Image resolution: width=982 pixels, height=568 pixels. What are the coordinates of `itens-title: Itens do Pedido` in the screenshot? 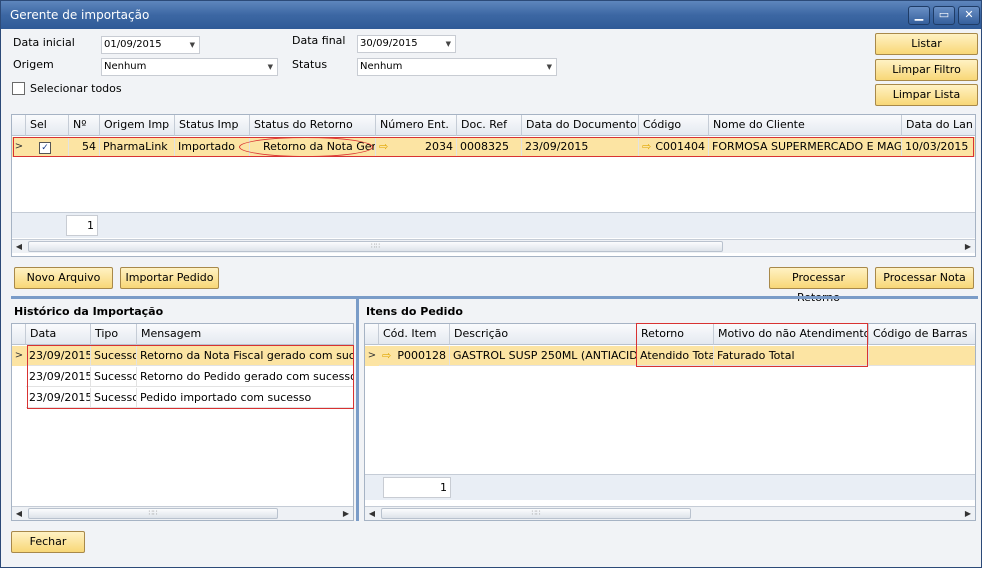 It's located at (414, 311).